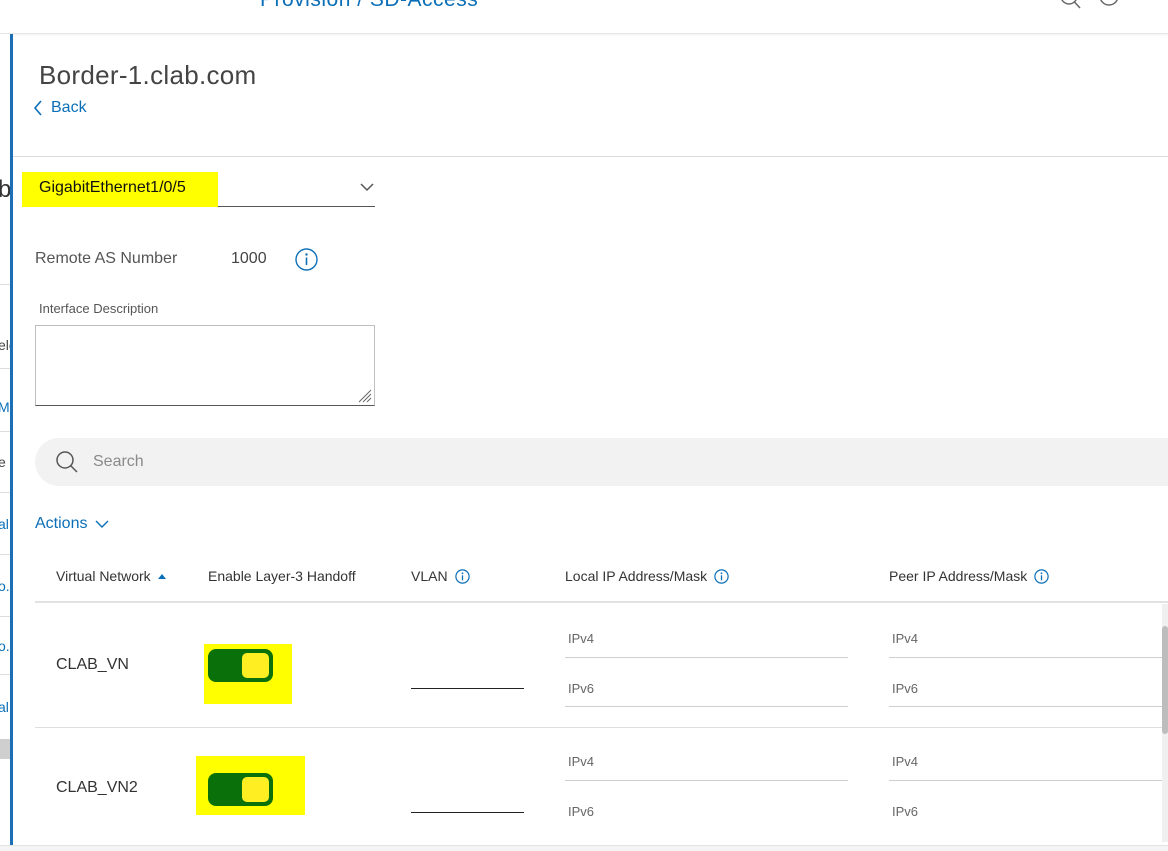 The width and height of the screenshot is (1168, 851). Describe the element at coordinates (584, 17) in the screenshot. I see `top-header: Provision / SD-Access` at that location.